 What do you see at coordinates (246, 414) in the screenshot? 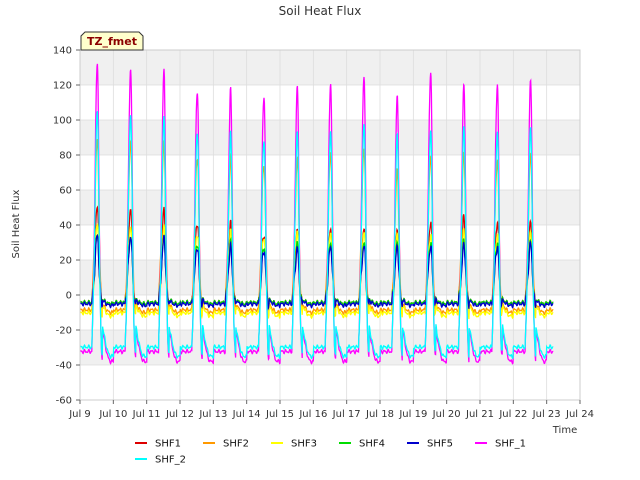
I see `x-tick-label: Jul 14` at bounding box center [246, 414].